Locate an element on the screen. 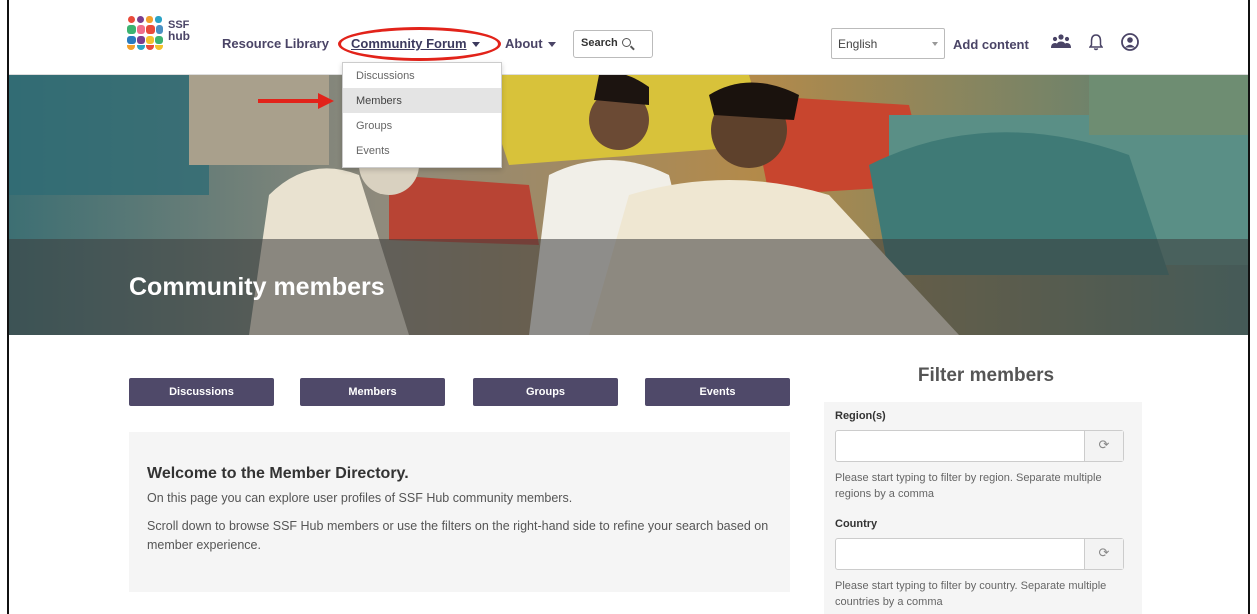 The image size is (1257, 614). community-forum-dropdown: Discussions Members Groups Events is located at coordinates (422, 115).